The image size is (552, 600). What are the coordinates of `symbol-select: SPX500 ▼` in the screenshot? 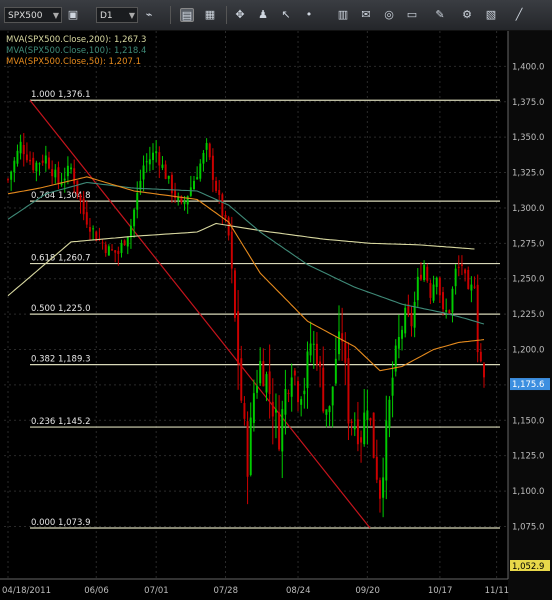 It's located at (33, 15).